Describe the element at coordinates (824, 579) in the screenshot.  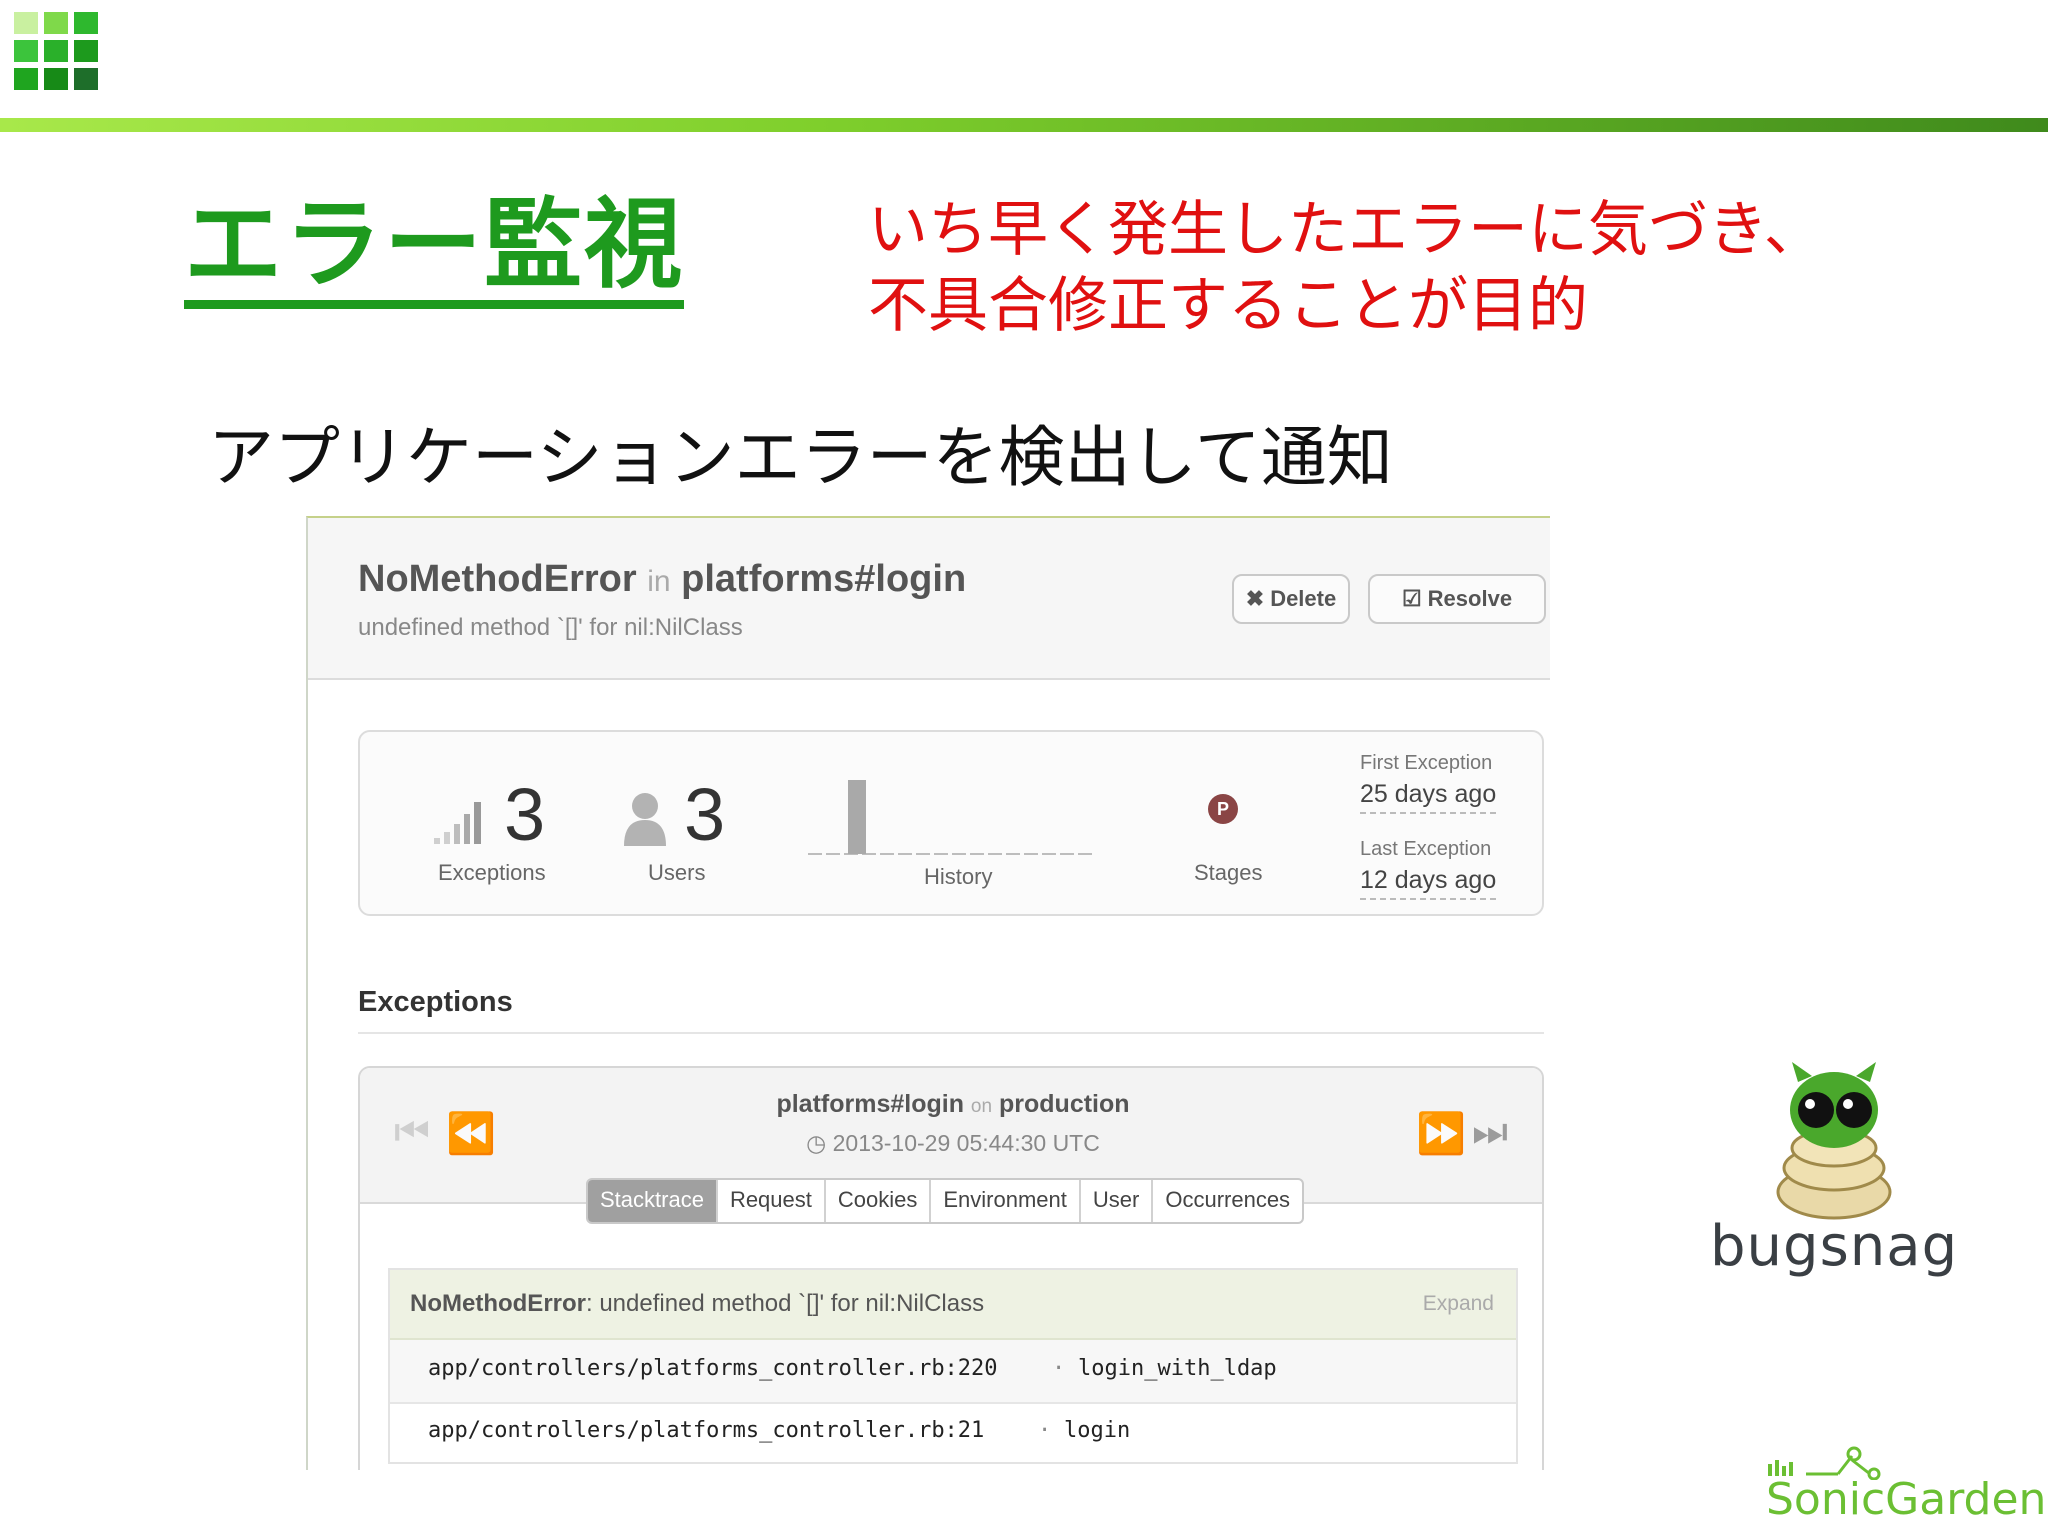
I see `error-context: platforms#login` at that location.